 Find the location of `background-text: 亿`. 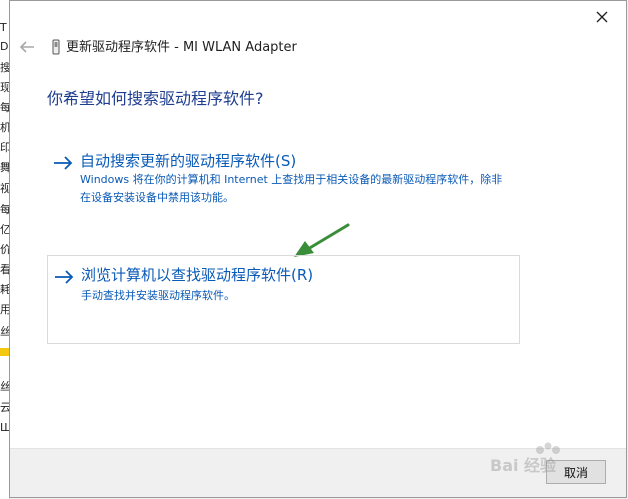

background-text: 亿 is located at coordinates (4, 230).